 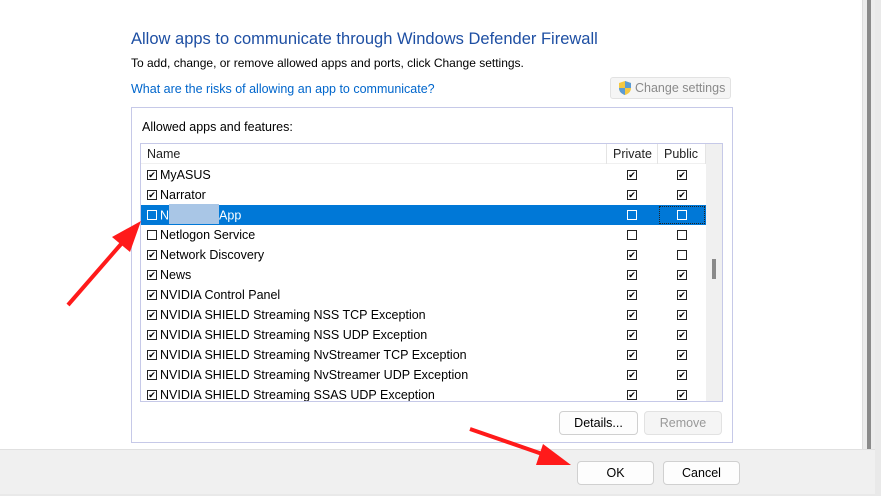 What do you see at coordinates (185, 175) in the screenshot?
I see `app-name: MyASUS` at bounding box center [185, 175].